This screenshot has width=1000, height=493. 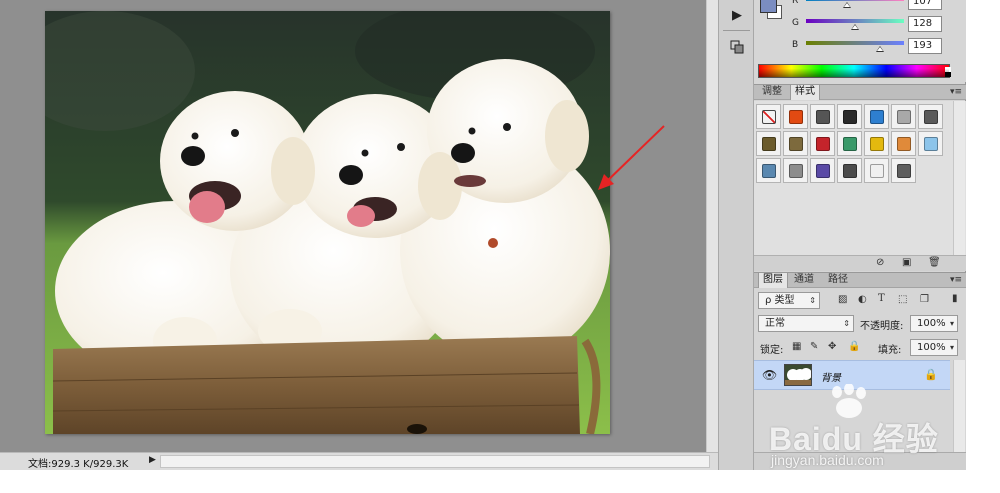 What do you see at coordinates (855, 27) in the screenshot?
I see `channel-g-thumb` at bounding box center [855, 27].